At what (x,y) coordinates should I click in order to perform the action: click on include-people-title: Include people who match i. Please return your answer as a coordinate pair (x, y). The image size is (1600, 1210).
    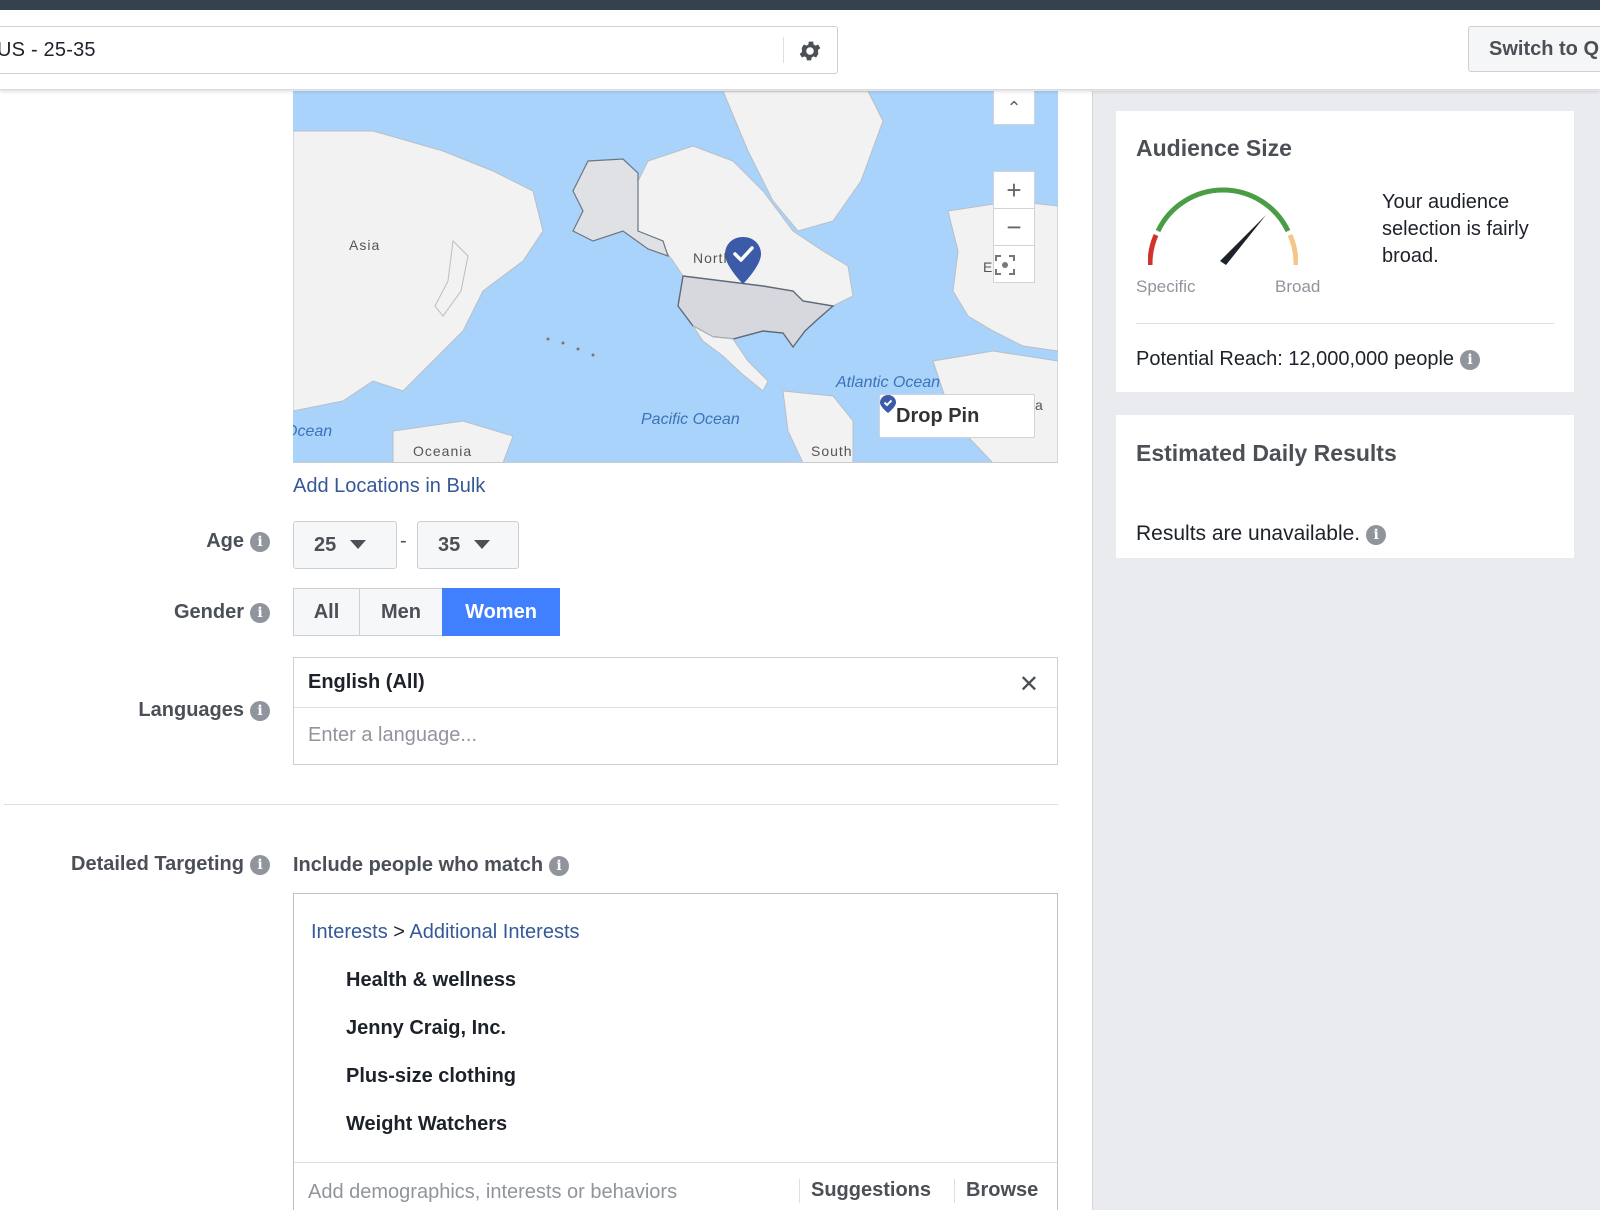
    Looking at the image, I should click on (431, 865).